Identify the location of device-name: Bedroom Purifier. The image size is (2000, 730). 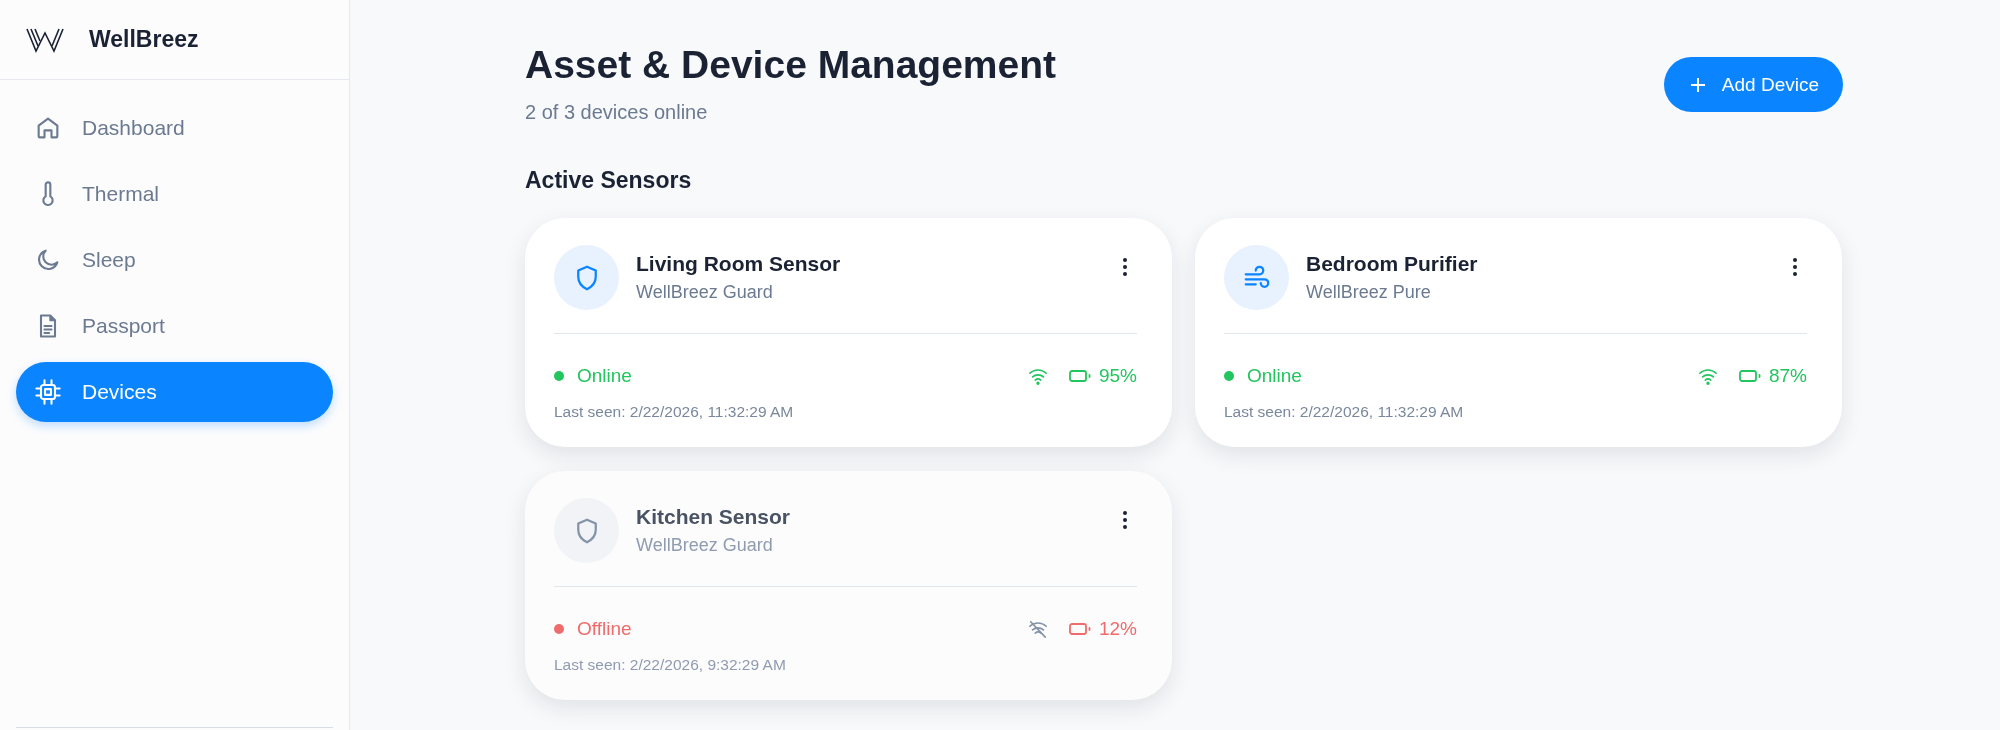
(1392, 264).